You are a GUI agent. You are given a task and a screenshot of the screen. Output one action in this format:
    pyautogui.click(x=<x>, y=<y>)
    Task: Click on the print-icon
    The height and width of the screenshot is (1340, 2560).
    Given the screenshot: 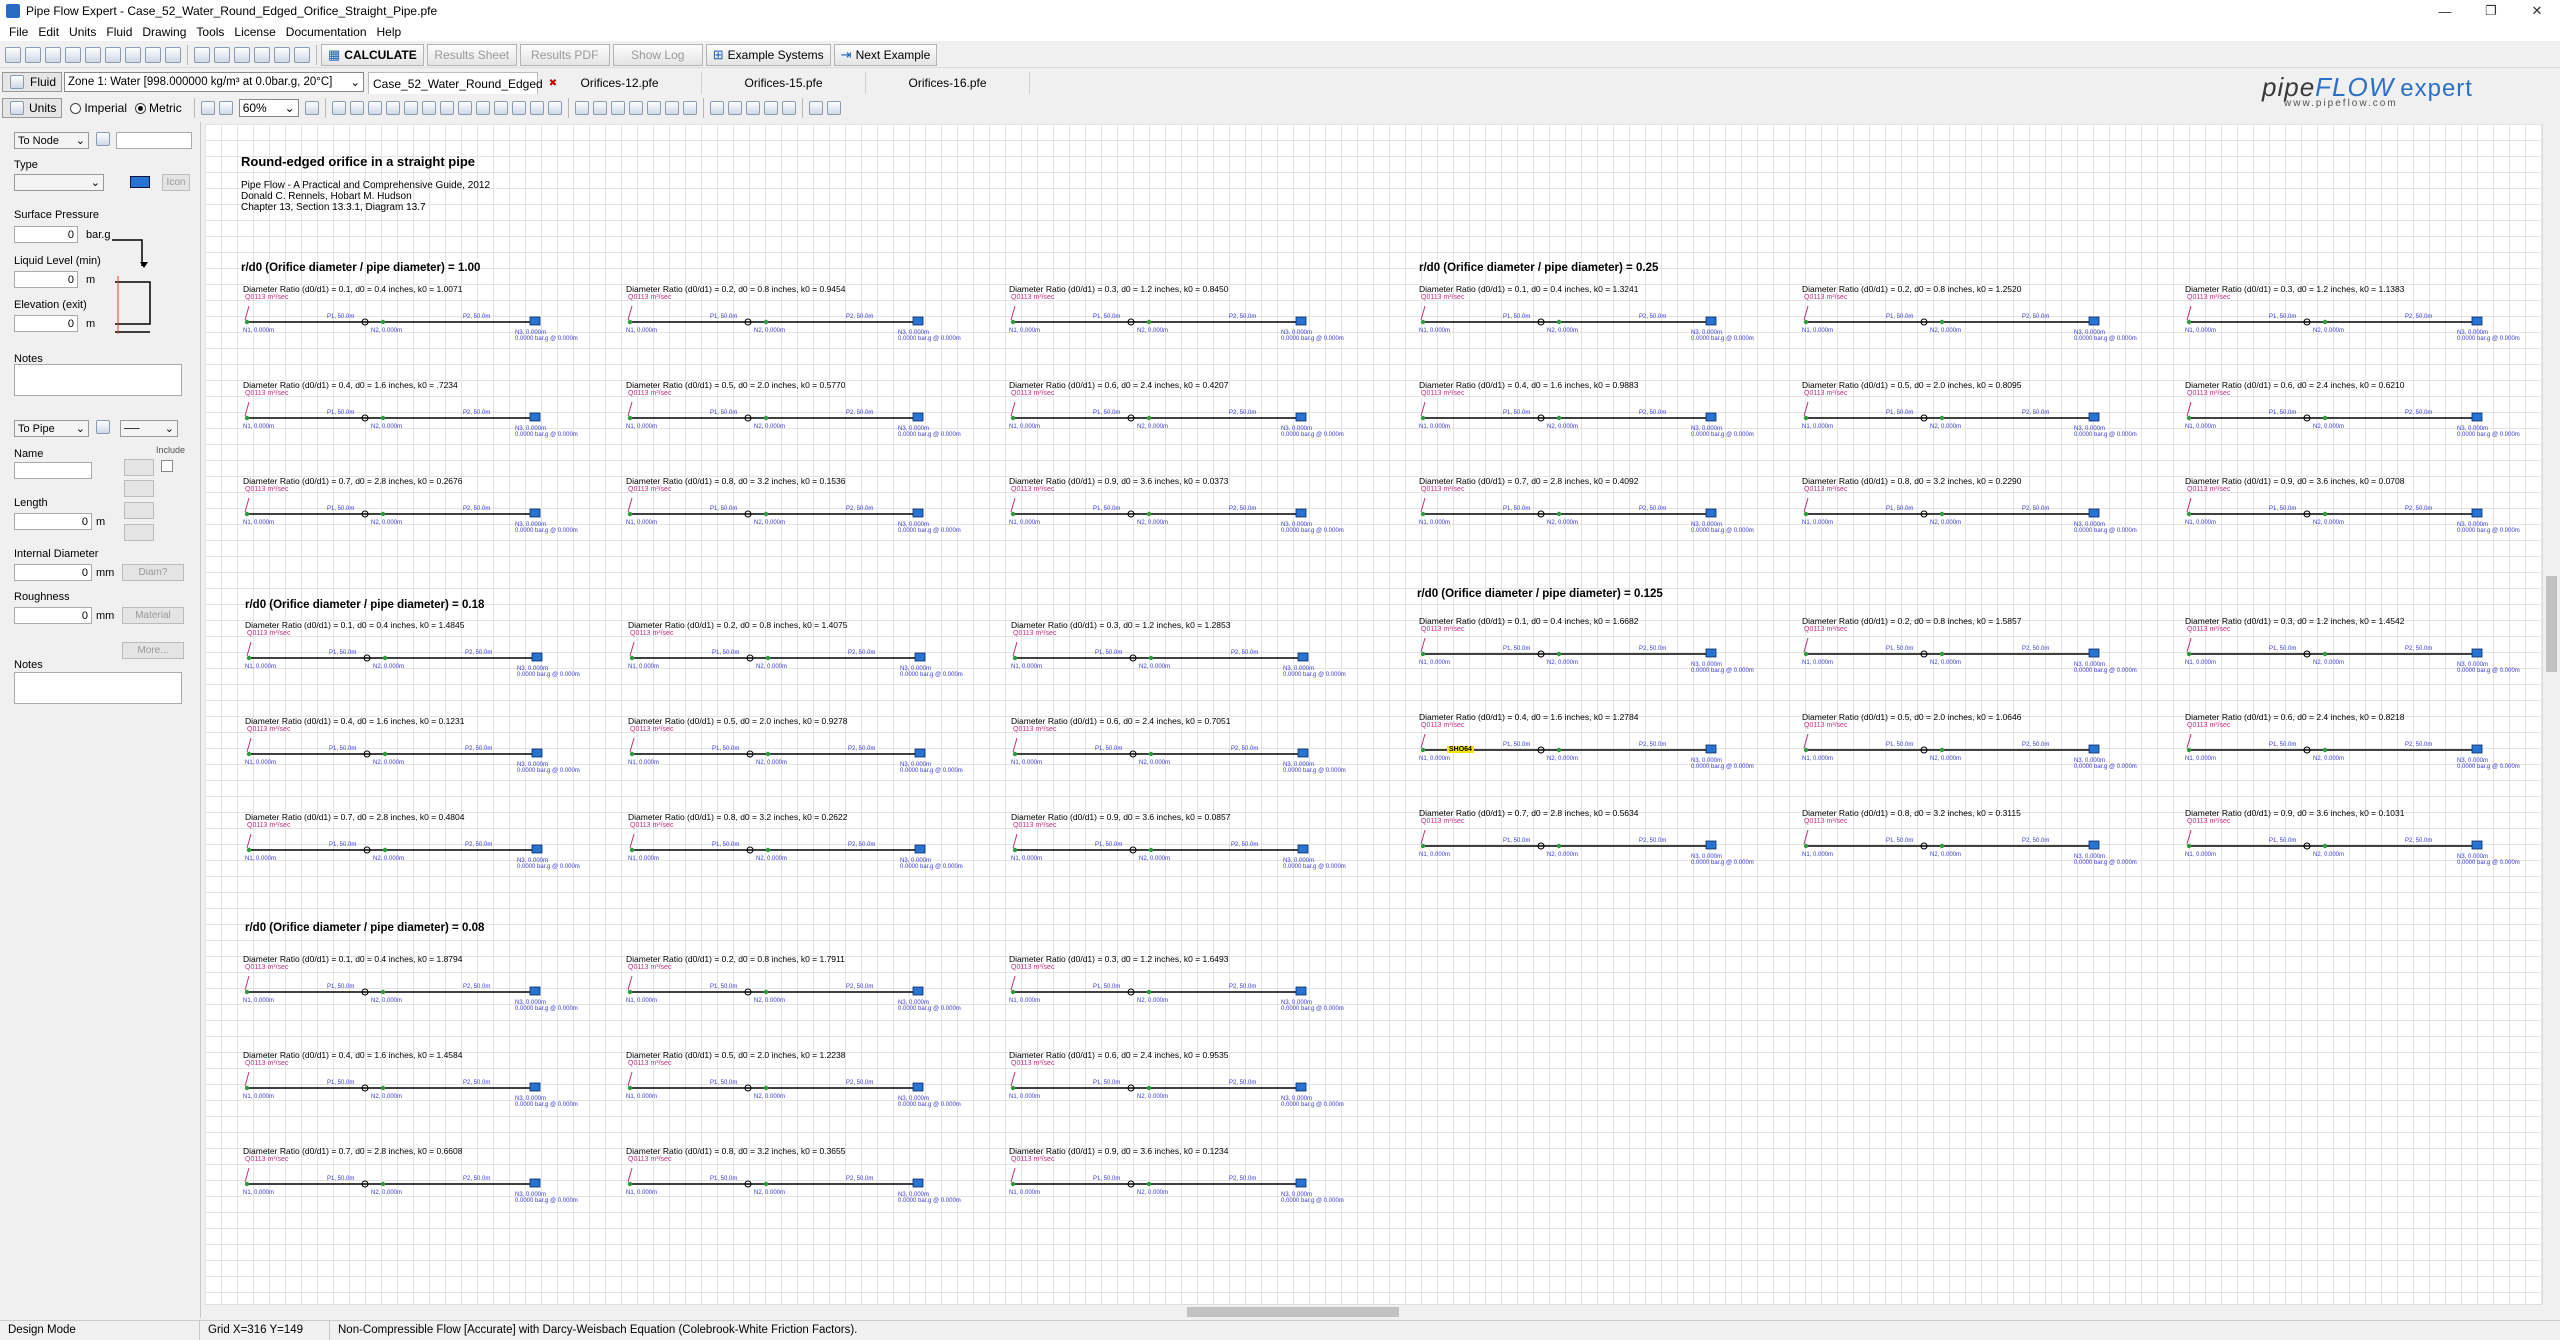 What is the action you would take?
    pyautogui.click(x=113, y=54)
    